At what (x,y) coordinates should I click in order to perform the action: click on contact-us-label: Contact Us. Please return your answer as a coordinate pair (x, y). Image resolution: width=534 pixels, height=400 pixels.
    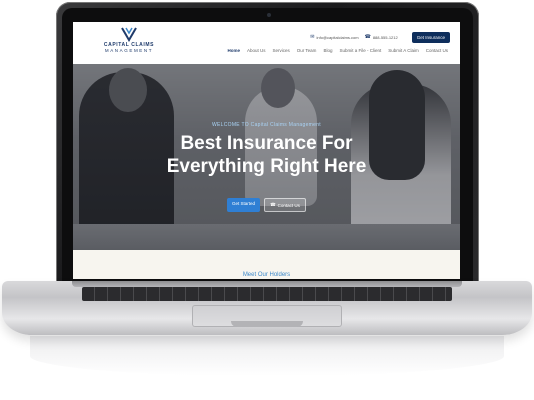
    Looking at the image, I should click on (288, 205).